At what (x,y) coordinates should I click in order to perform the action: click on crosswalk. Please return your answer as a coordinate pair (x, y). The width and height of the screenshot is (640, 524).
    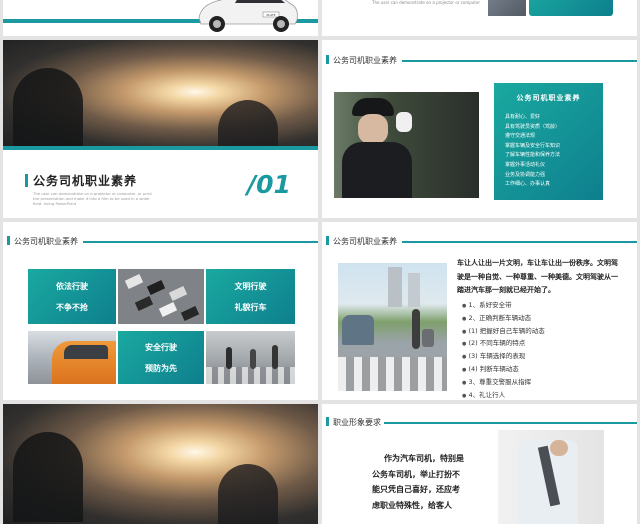
    Looking at the image, I should click on (250, 375).